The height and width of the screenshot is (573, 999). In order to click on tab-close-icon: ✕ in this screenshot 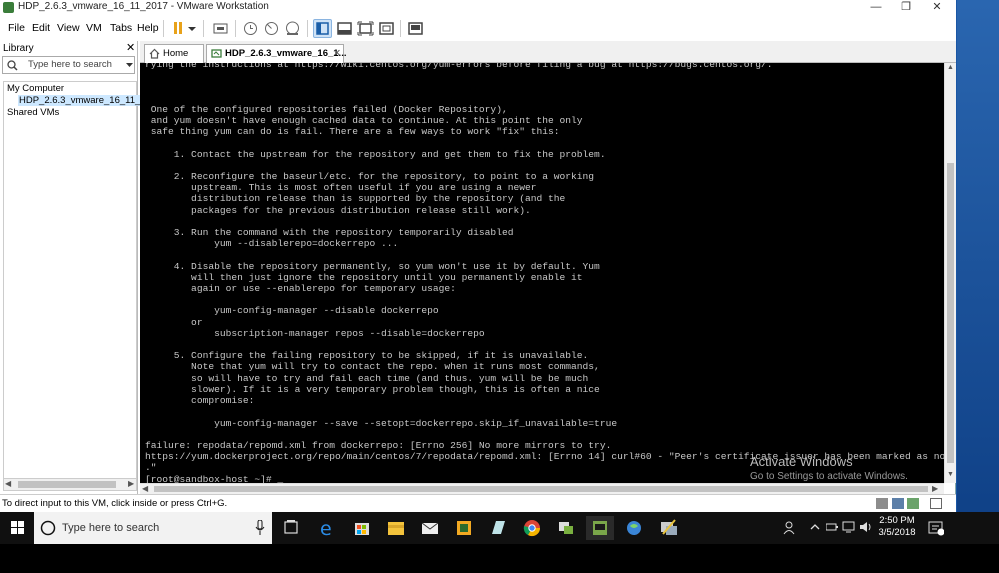, I will do `click(337, 53)`.